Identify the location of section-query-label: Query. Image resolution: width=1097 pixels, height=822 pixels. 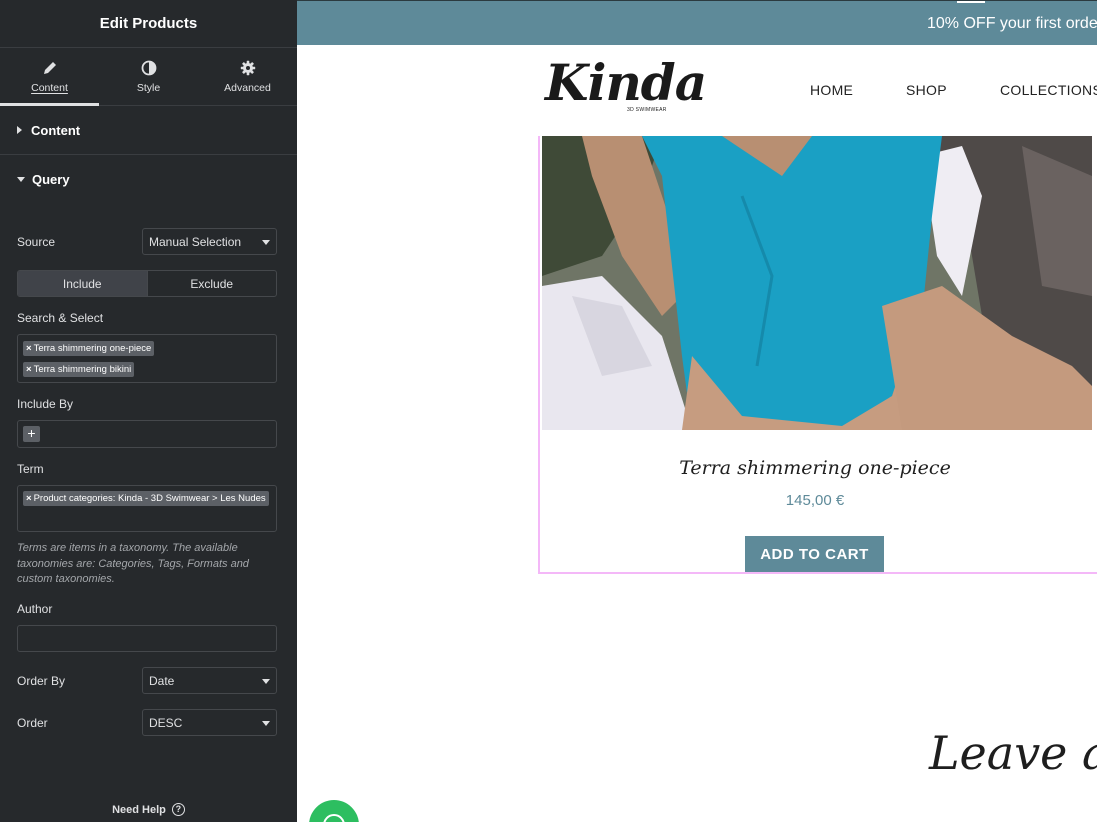
(51, 179).